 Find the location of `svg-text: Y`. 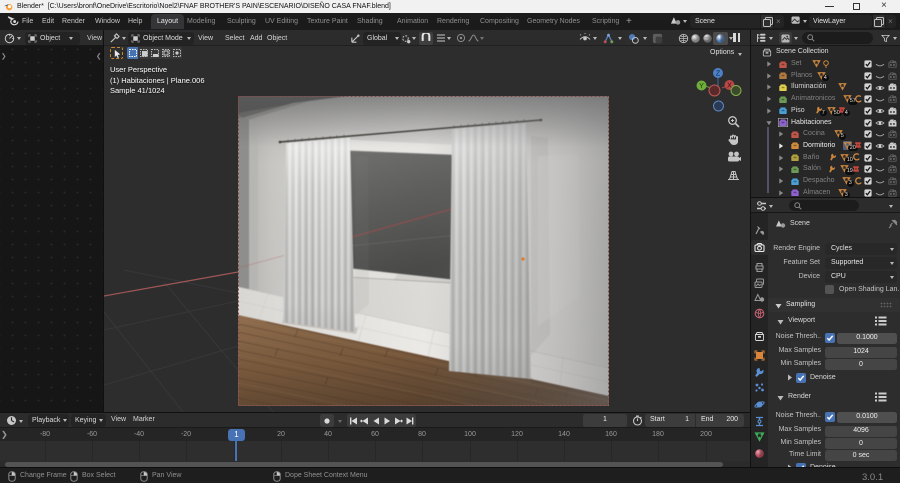

svg-text: Y is located at coordinates (701, 86).